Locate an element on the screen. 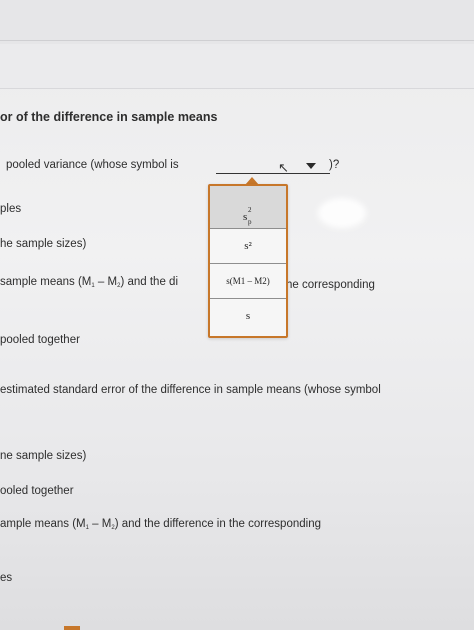  chevron-down-icon is located at coordinates (311, 166).